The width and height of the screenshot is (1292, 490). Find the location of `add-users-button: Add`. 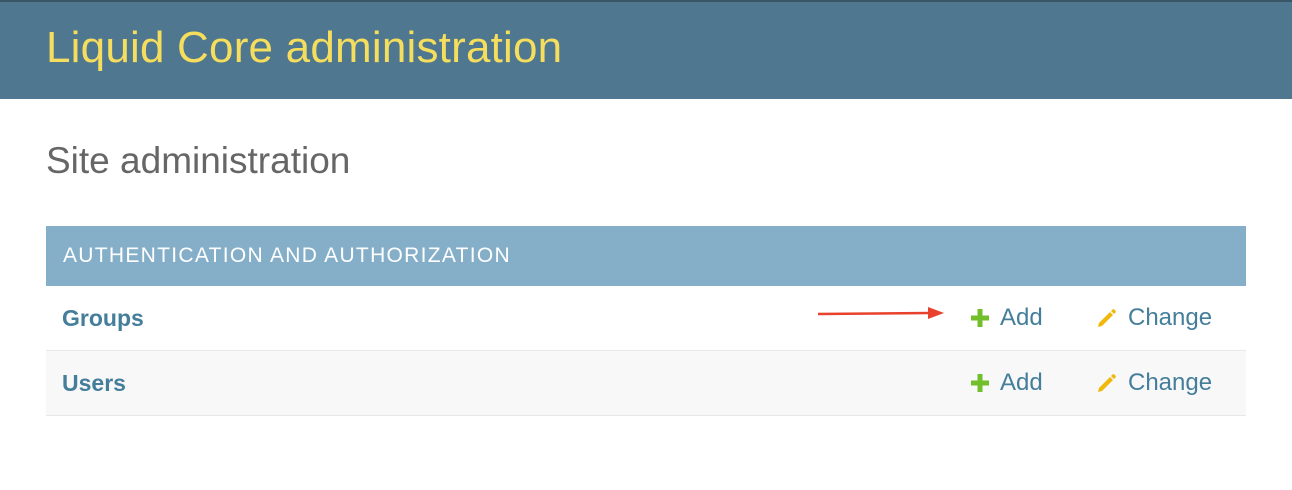

add-users-button: Add is located at coordinates (1006, 383).